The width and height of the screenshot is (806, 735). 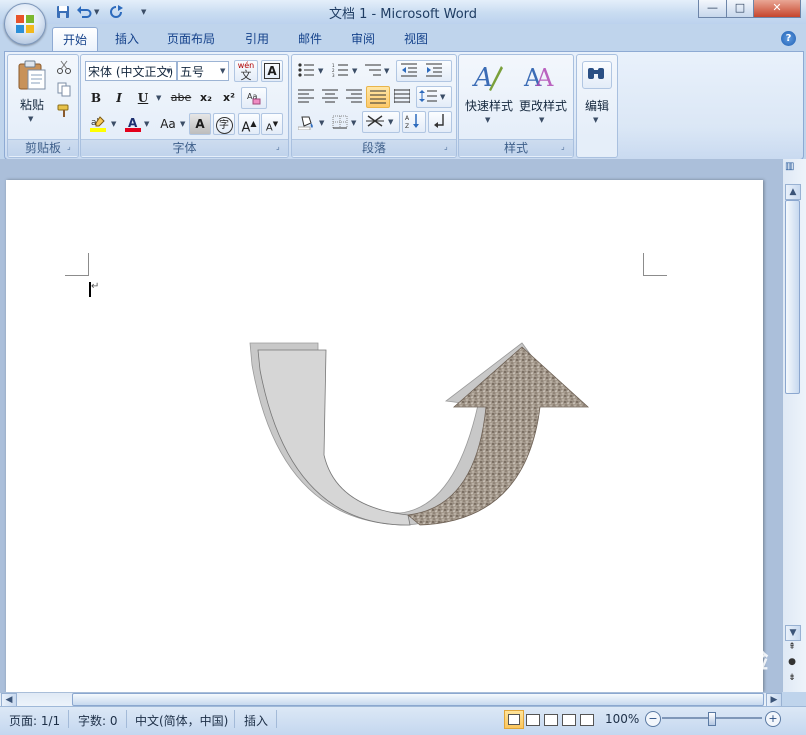 What do you see at coordinates (487, 120) in the screenshot?
I see `quick-styles-dropdown-icon: ▼` at bounding box center [487, 120].